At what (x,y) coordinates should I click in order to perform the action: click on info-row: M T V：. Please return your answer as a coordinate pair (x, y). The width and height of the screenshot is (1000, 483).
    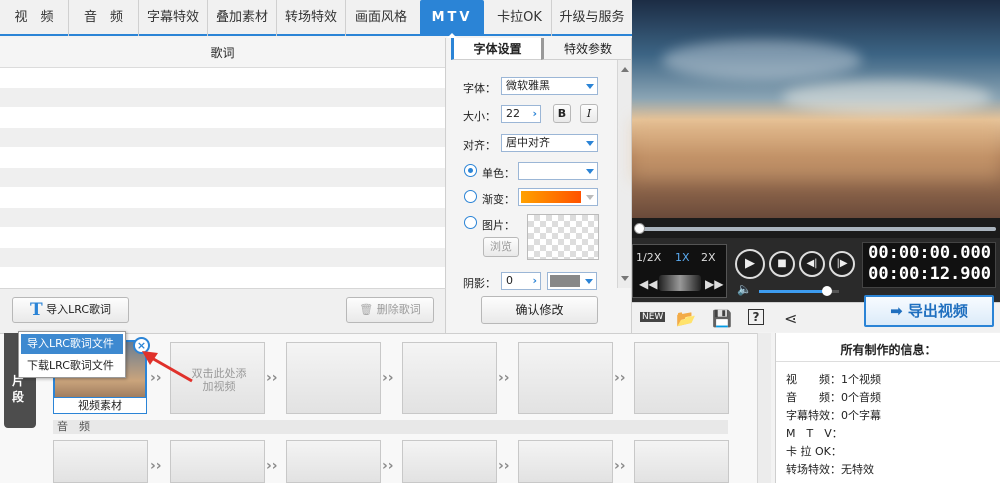
    Looking at the image, I should click on (814, 433).